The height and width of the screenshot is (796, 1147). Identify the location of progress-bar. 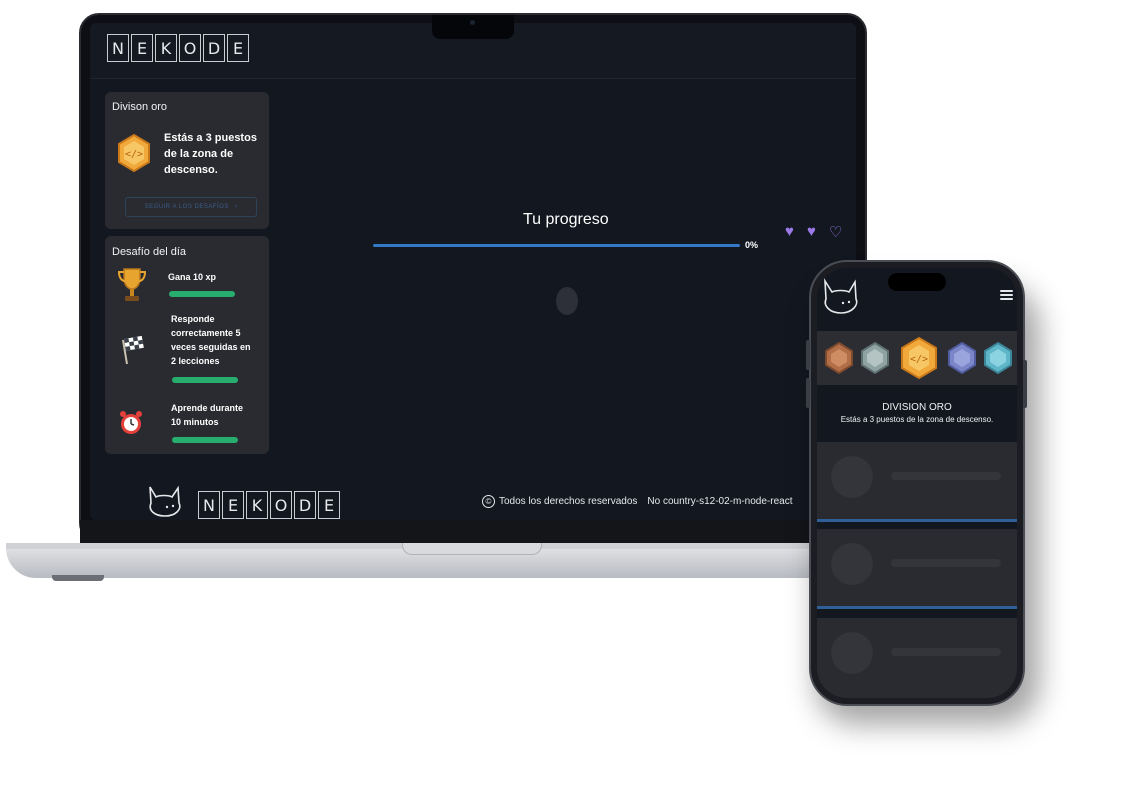
(556, 245).